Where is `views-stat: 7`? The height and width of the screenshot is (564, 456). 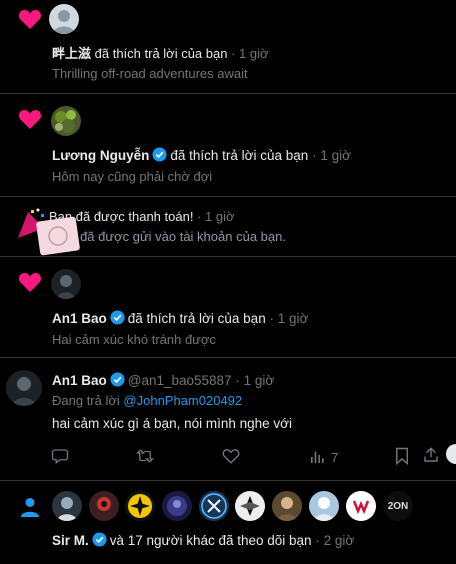
views-stat: 7 is located at coordinates (323, 457).